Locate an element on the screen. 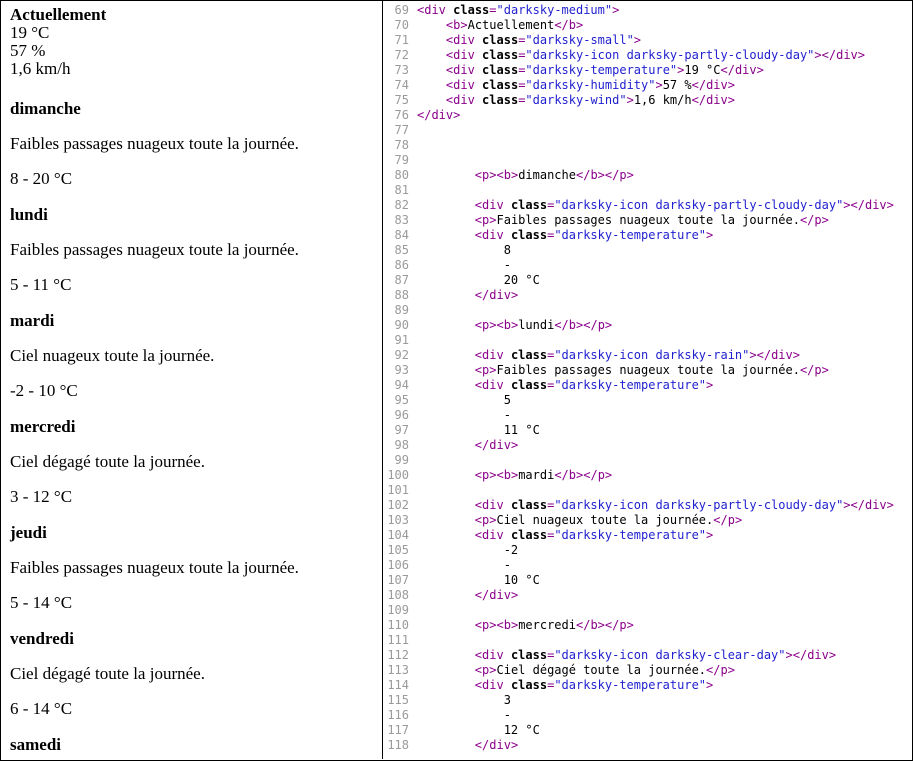 This screenshot has width=913, height=761. code-line: 110 <p><b>mercredi</b></p> is located at coordinates (508, 625).